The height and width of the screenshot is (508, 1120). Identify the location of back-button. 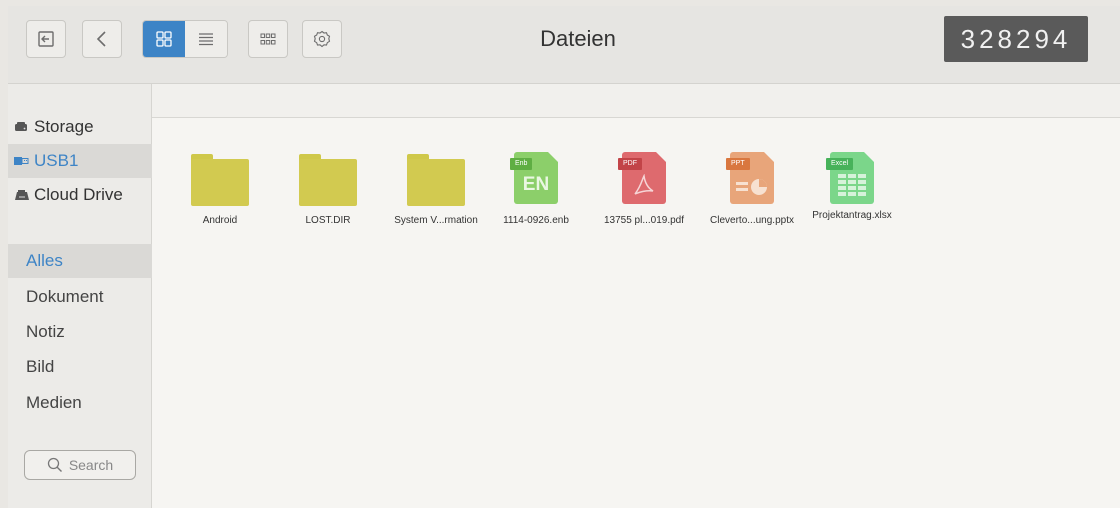
(102, 39).